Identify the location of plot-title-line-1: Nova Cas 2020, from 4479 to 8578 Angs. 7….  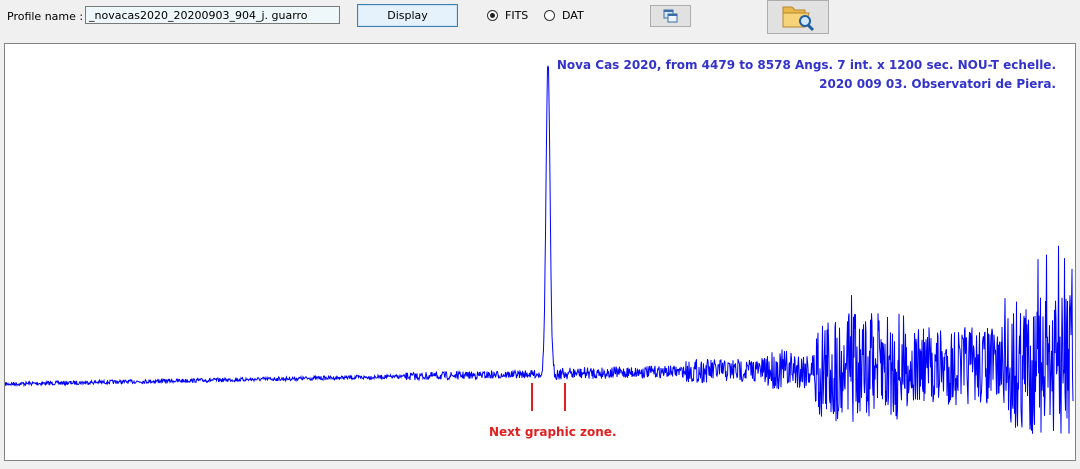
(806, 65).